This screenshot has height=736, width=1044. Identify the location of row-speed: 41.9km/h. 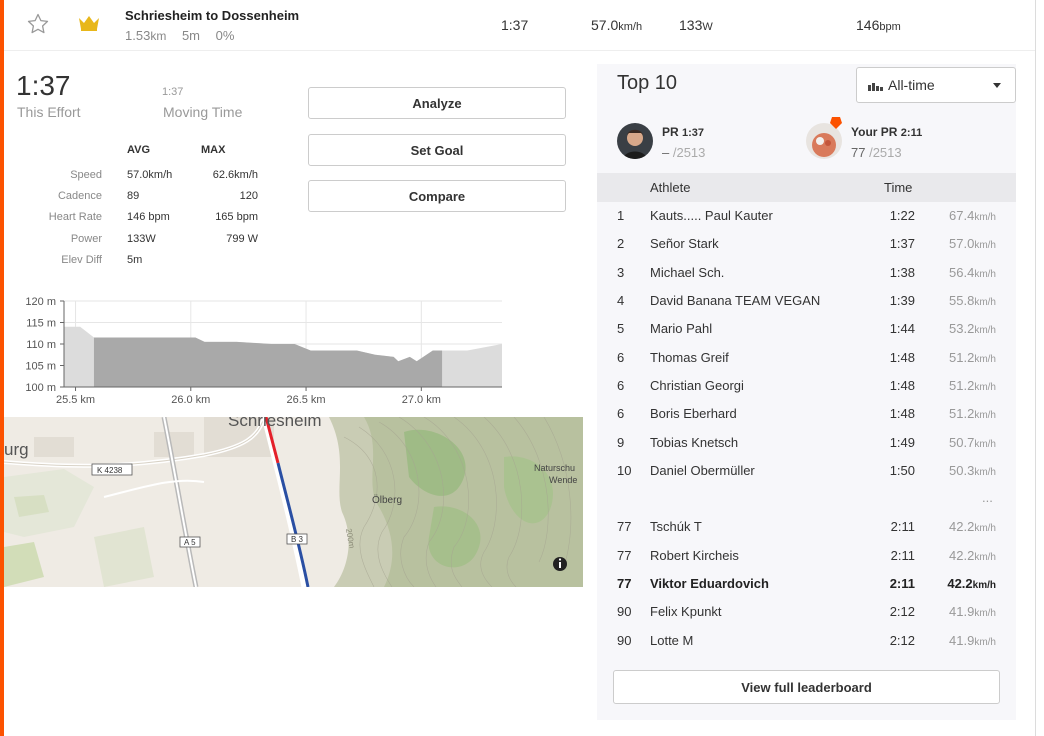
(956, 611).